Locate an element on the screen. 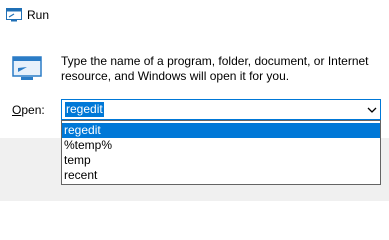 This screenshot has height=240, width=389. list-item: %temp% is located at coordinates (221, 145).